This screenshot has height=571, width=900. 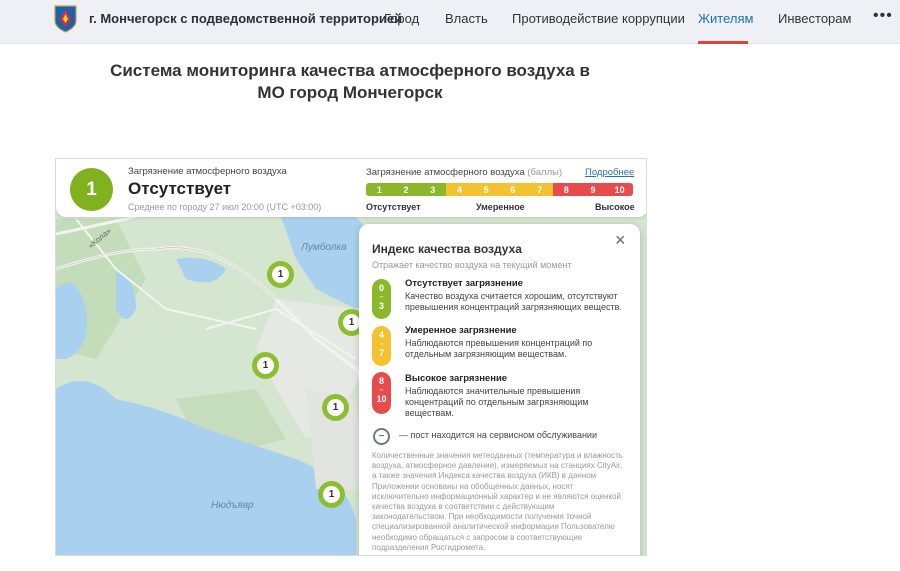 What do you see at coordinates (393, 207) in the screenshot?
I see `scale-label-low: Отсутствует` at bounding box center [393, 207].